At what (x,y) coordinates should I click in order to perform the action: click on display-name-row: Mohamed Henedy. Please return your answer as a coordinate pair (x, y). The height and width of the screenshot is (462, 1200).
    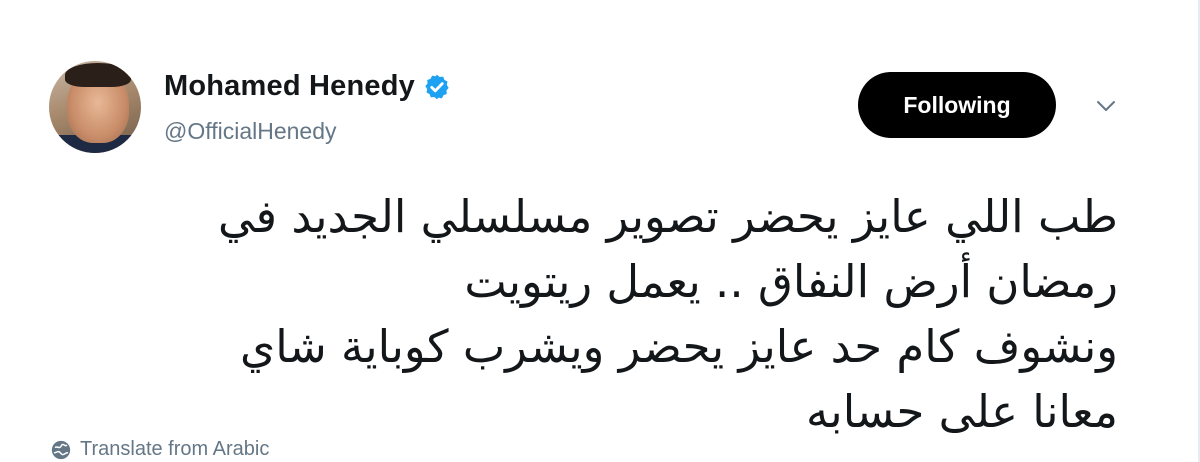
    Looking at the image, I should click on (307, 86).